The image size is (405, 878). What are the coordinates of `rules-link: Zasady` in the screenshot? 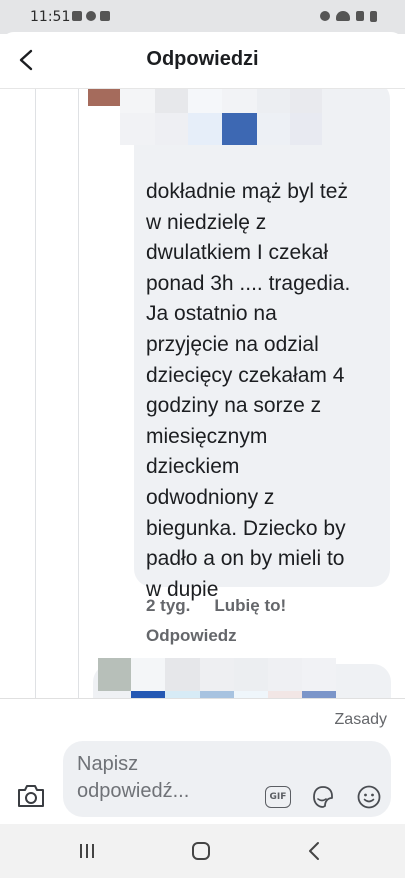 It's located at (361, 720).